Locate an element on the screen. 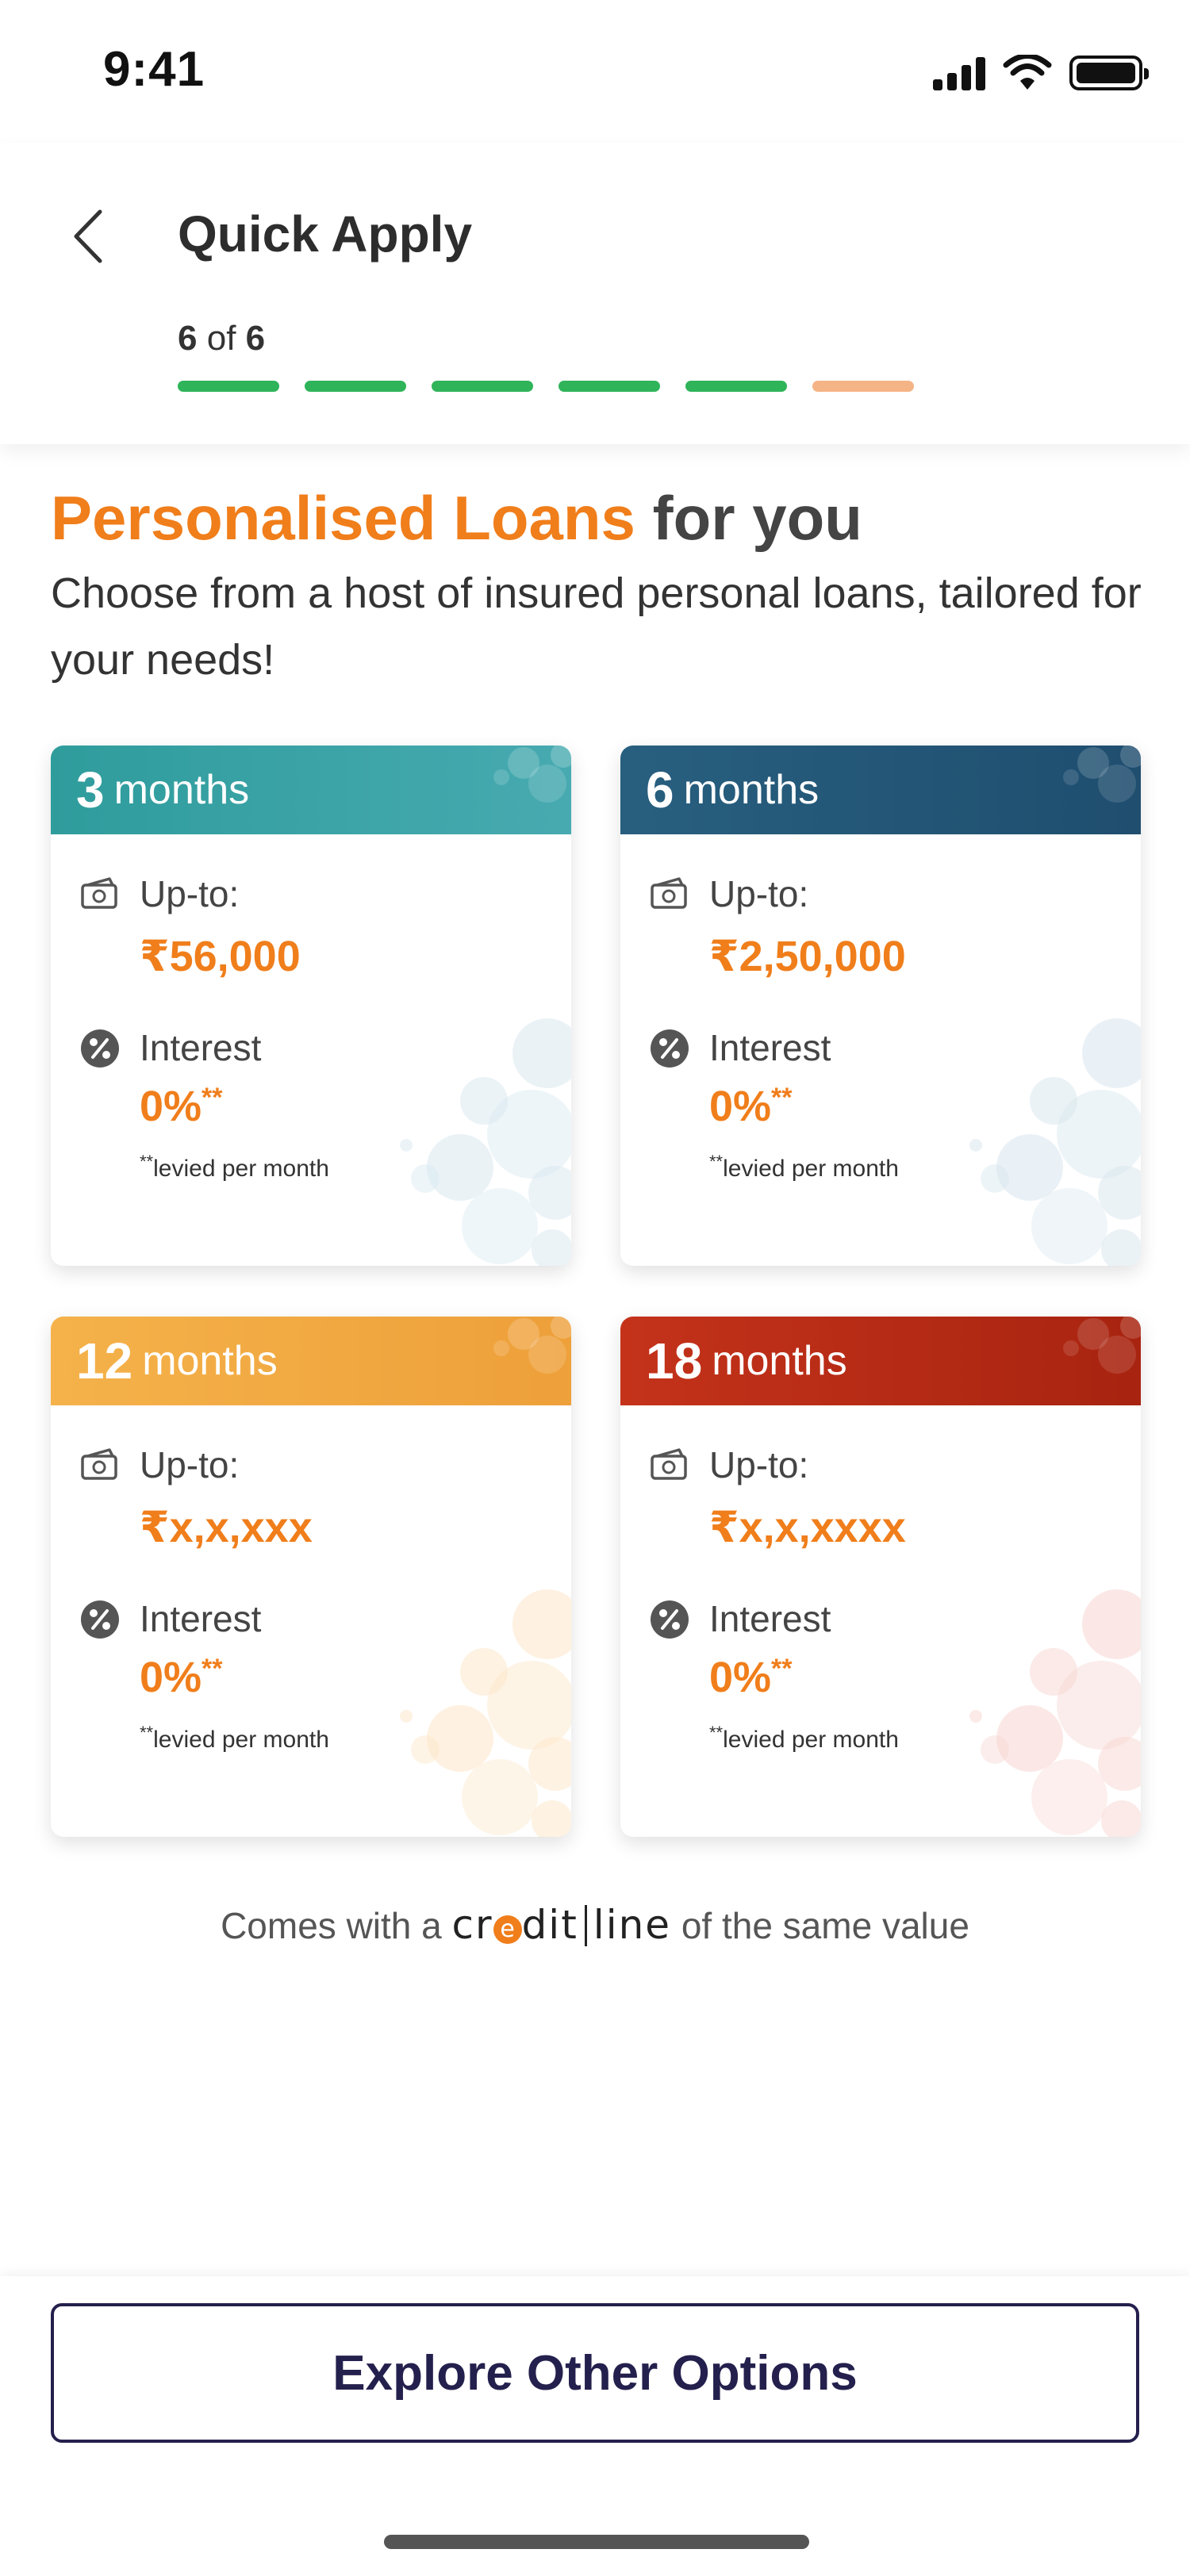 This screenshot has width=1190, height=2576. chevron-left-icon is located at coordinates (88, 236).